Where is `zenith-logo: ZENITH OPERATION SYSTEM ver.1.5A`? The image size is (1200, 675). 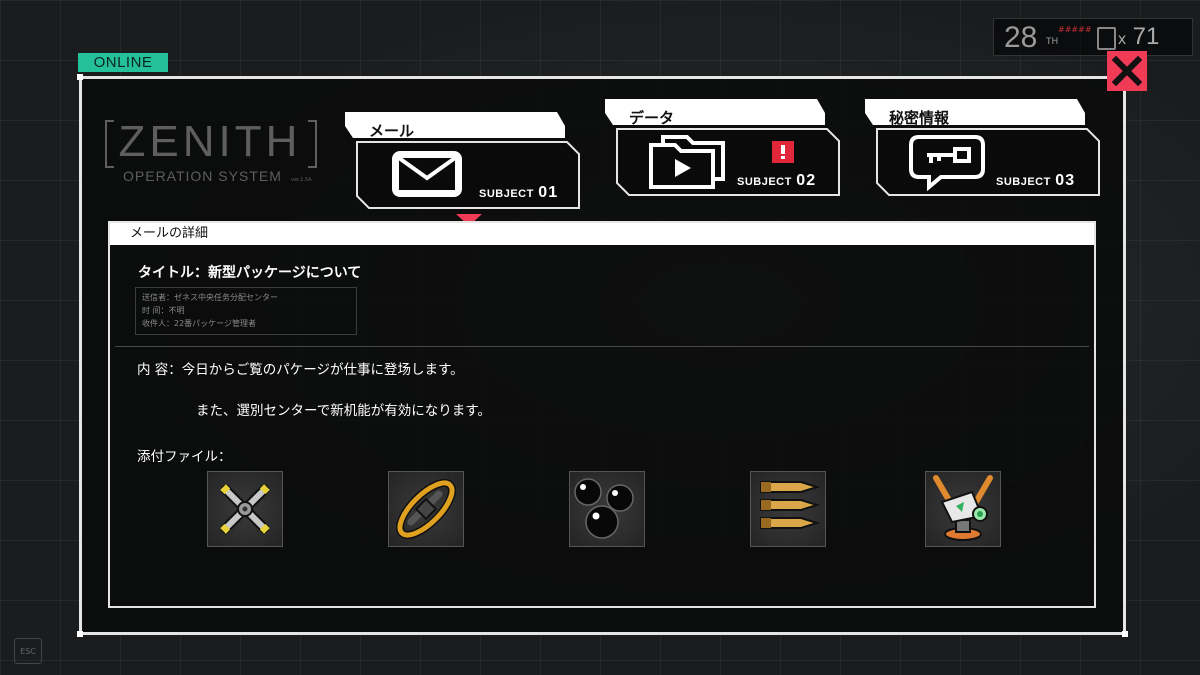
zenith-logo: ZENITH OPERATION SYSTEM ver.1.5A is located at coordinates (212, 153).